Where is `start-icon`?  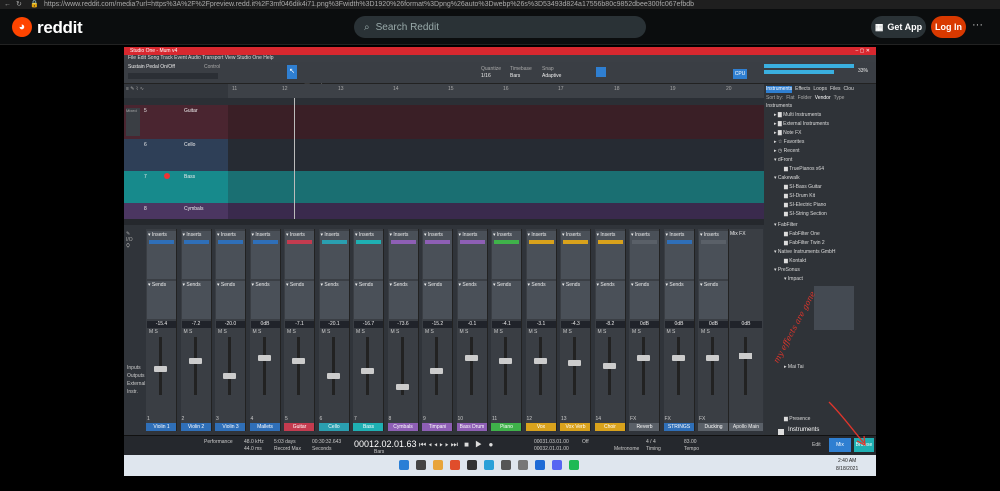 start-icon is located at coordinates (404, 465).